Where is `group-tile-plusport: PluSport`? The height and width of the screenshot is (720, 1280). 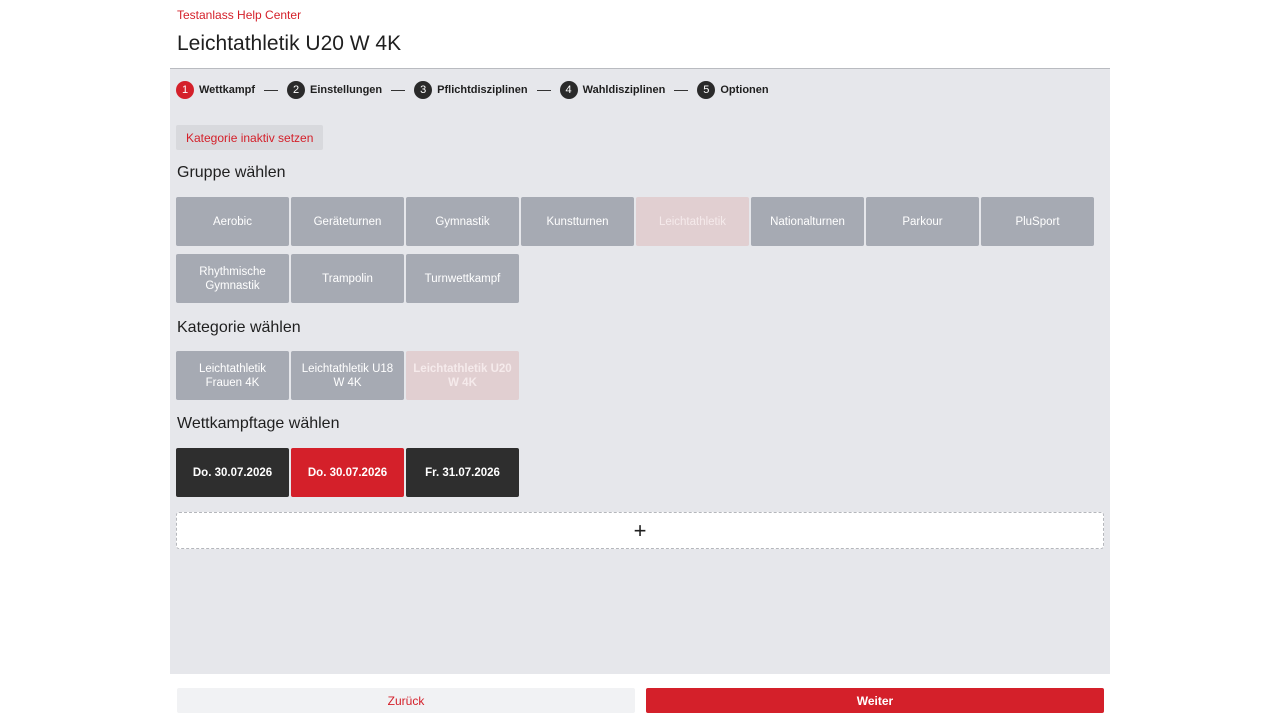 group-tile-plusport: PluSport is located at coordinates (1037, 221).